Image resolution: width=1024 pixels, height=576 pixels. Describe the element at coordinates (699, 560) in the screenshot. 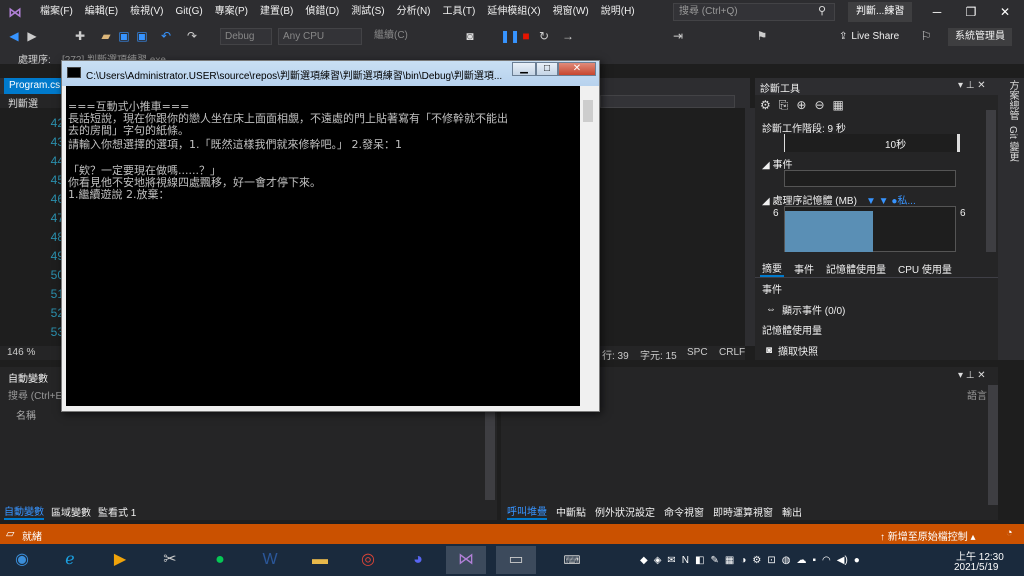

I see `tray-app-icon: ◧` at that location.